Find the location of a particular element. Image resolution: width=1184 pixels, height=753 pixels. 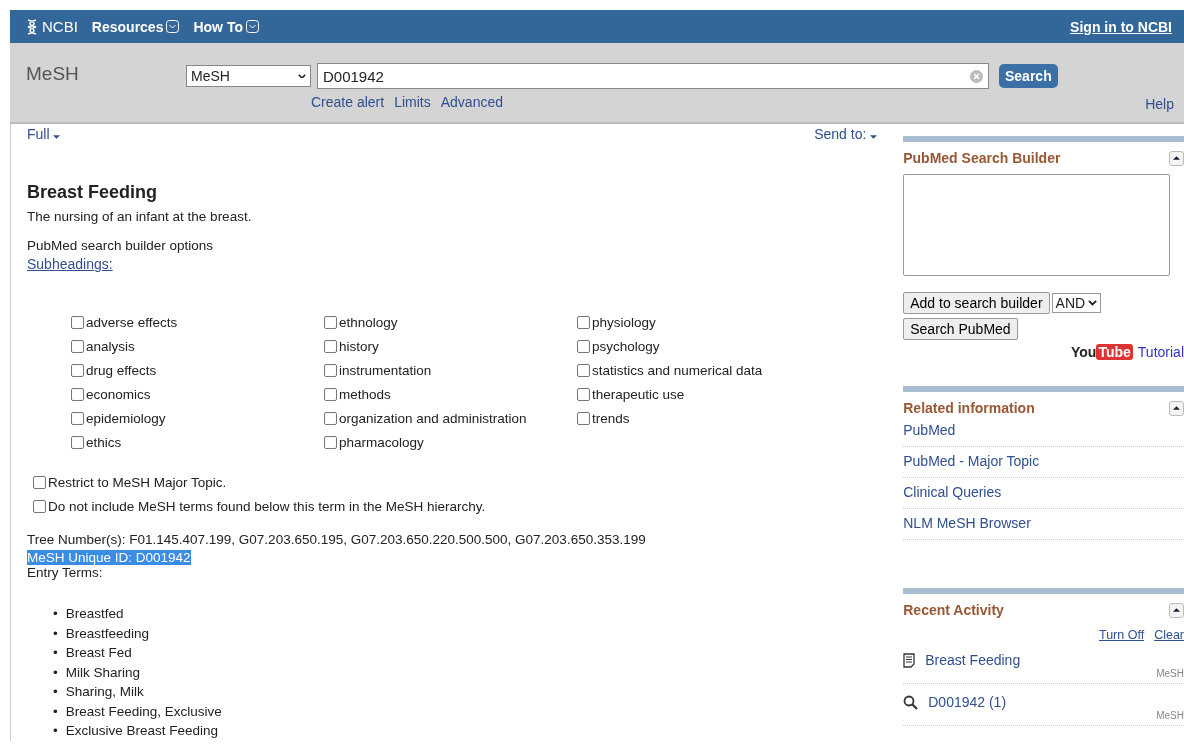

ncbi-logo: NCBI is located at coordinates (52, 26).